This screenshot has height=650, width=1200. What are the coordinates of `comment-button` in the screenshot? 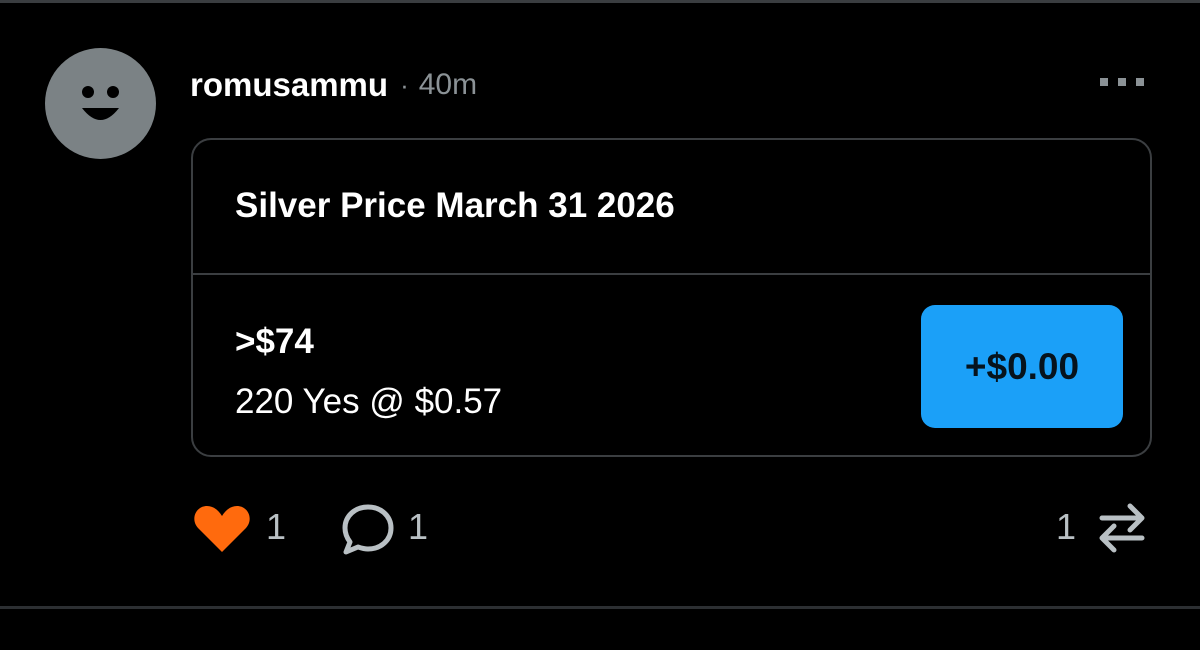 It's located at (368, 529).